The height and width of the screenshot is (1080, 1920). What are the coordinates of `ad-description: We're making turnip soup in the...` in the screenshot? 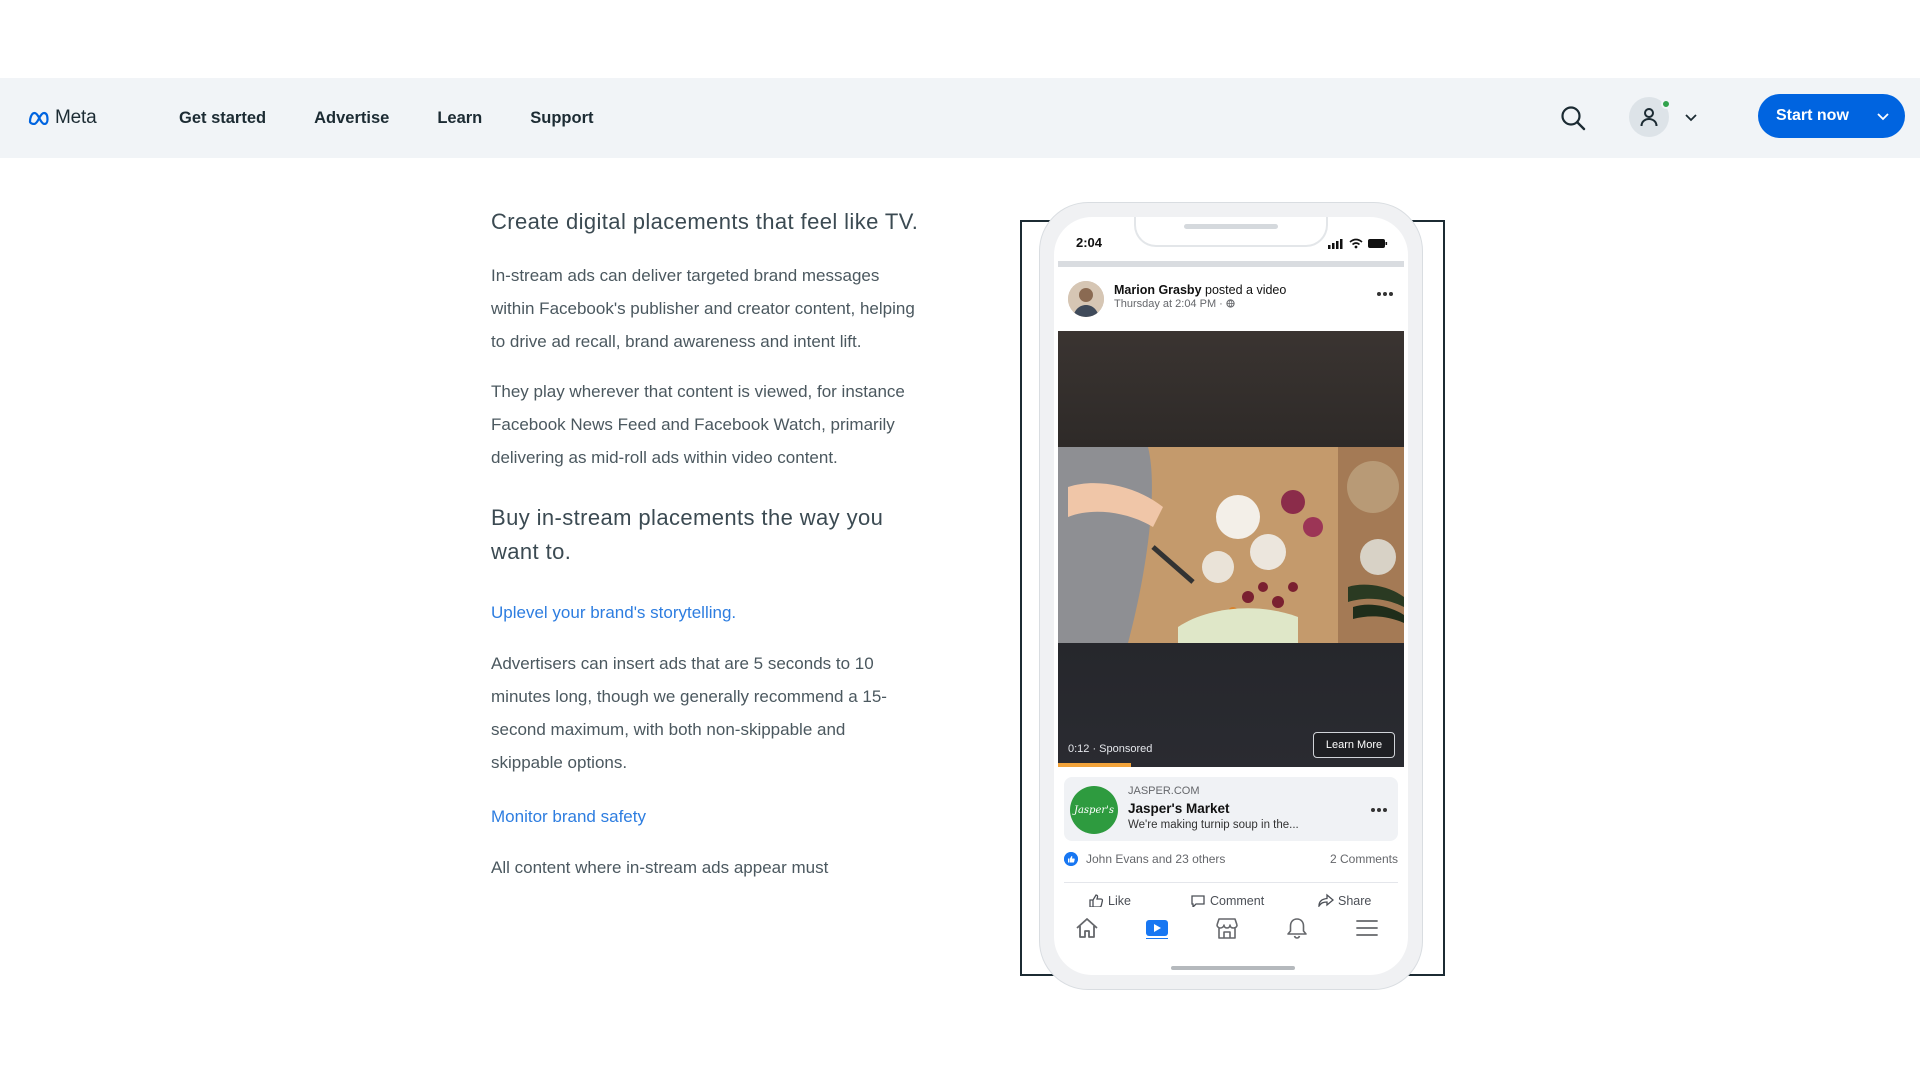 It's located at (1213, 825).